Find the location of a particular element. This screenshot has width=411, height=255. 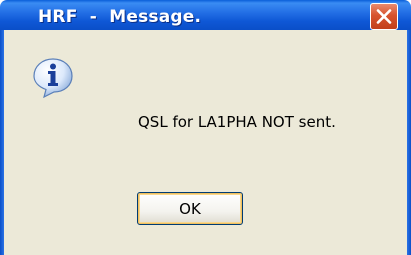

window-title: HRF - Message. is located at coordinates (120, 17).